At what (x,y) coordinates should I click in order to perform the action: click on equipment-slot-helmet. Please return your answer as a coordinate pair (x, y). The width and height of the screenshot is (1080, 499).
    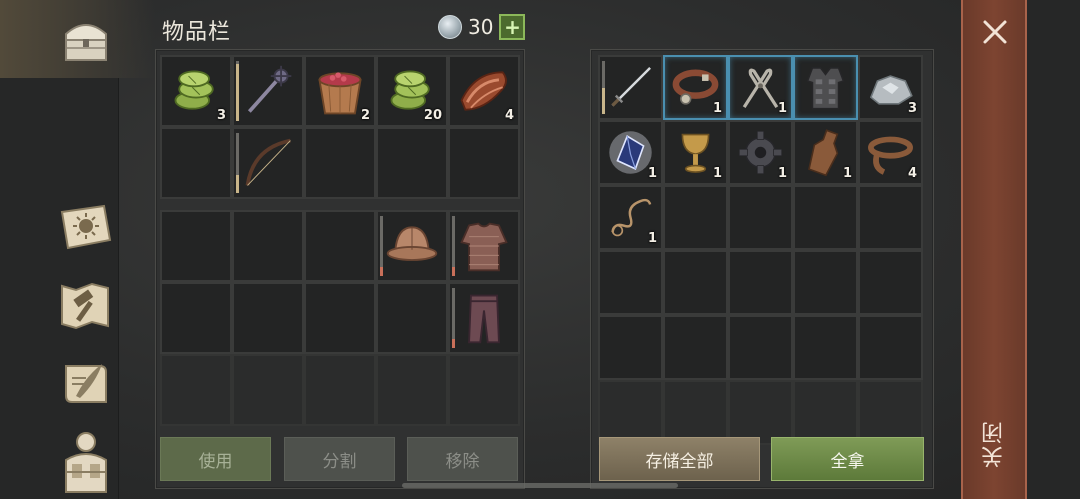
    Looking at the image, I should click on (412, 246).